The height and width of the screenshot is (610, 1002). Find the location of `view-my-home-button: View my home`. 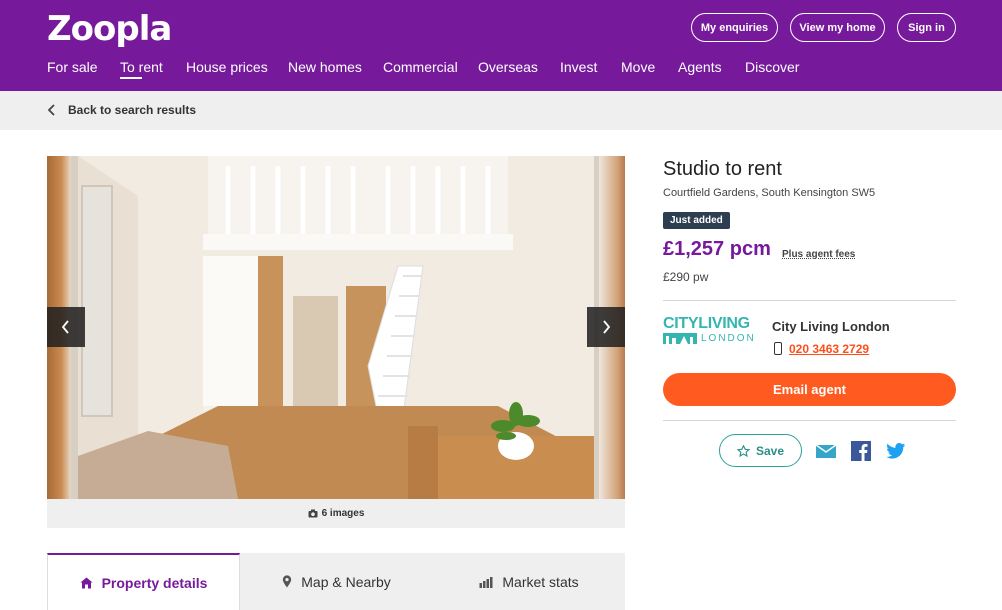

view-my-home-button: View my home is located at coordinates (837, 27).